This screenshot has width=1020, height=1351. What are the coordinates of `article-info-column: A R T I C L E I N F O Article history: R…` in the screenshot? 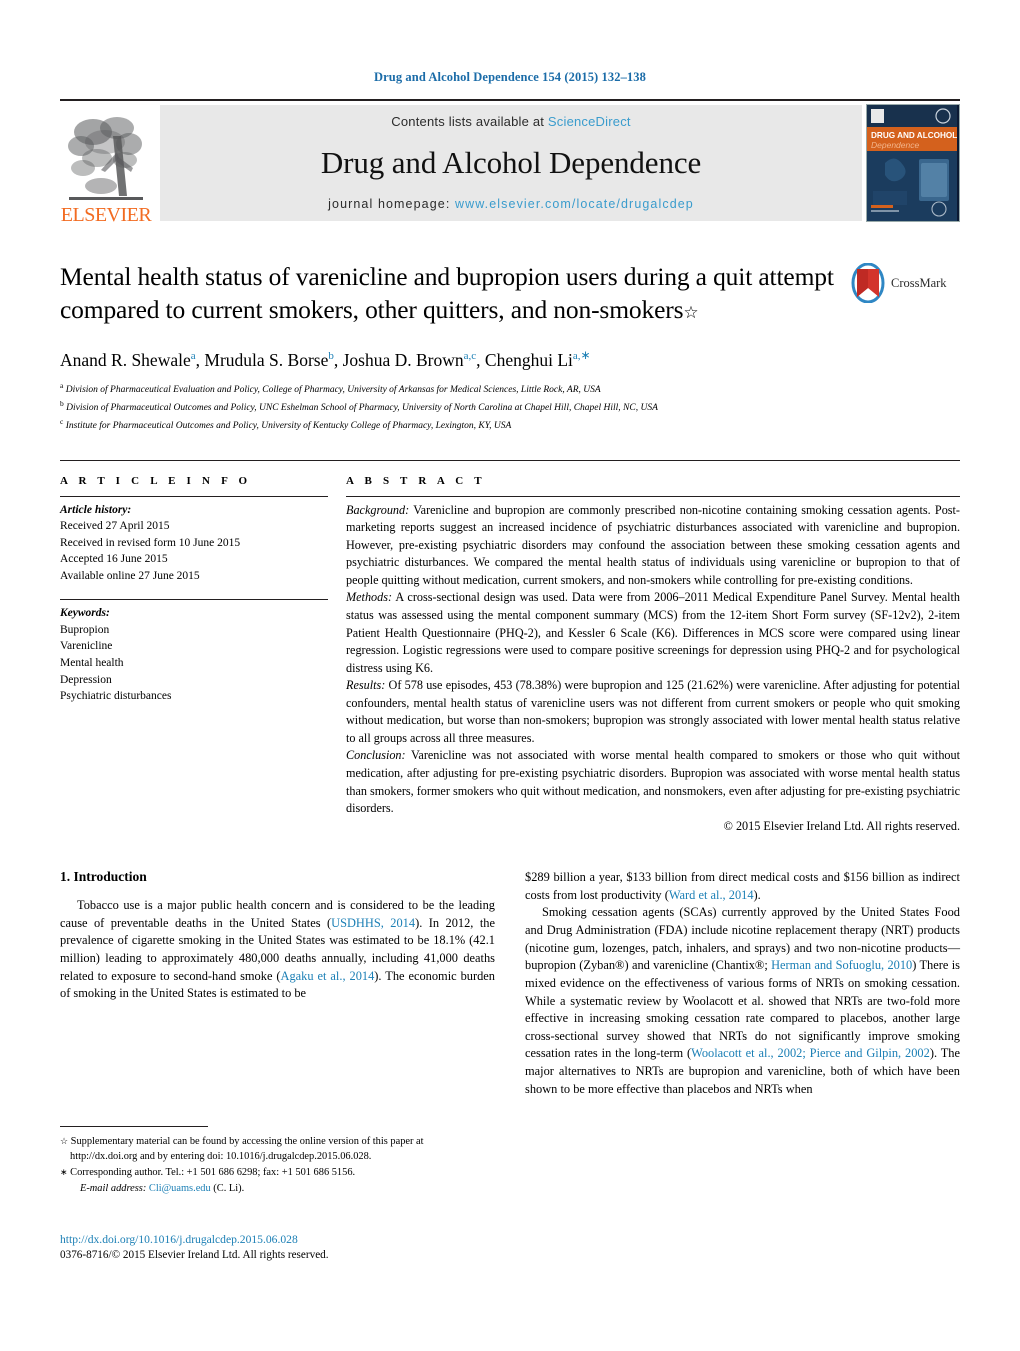 It's located at (203, 655).